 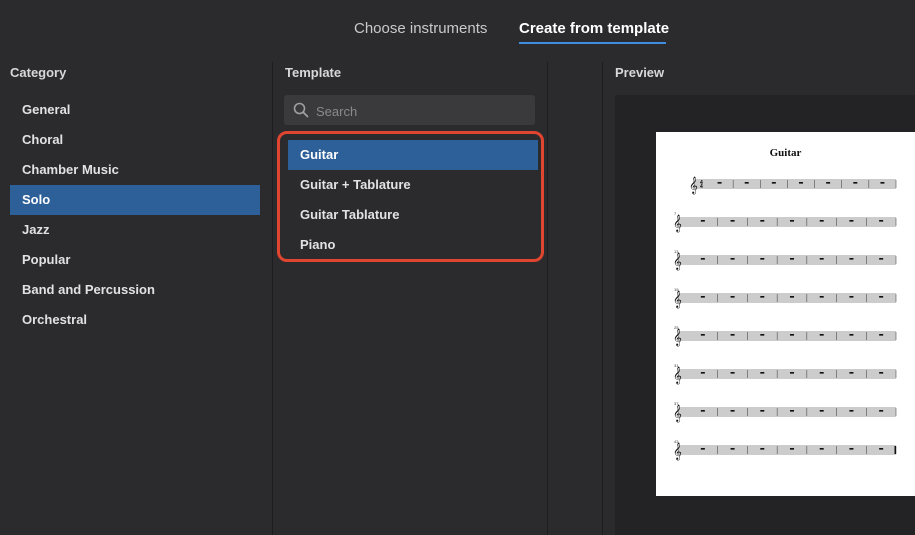 What do you see at coordinates (676, 327) in the screenshot?
I see `measure-number: 25` at bounding box center [676, 327].